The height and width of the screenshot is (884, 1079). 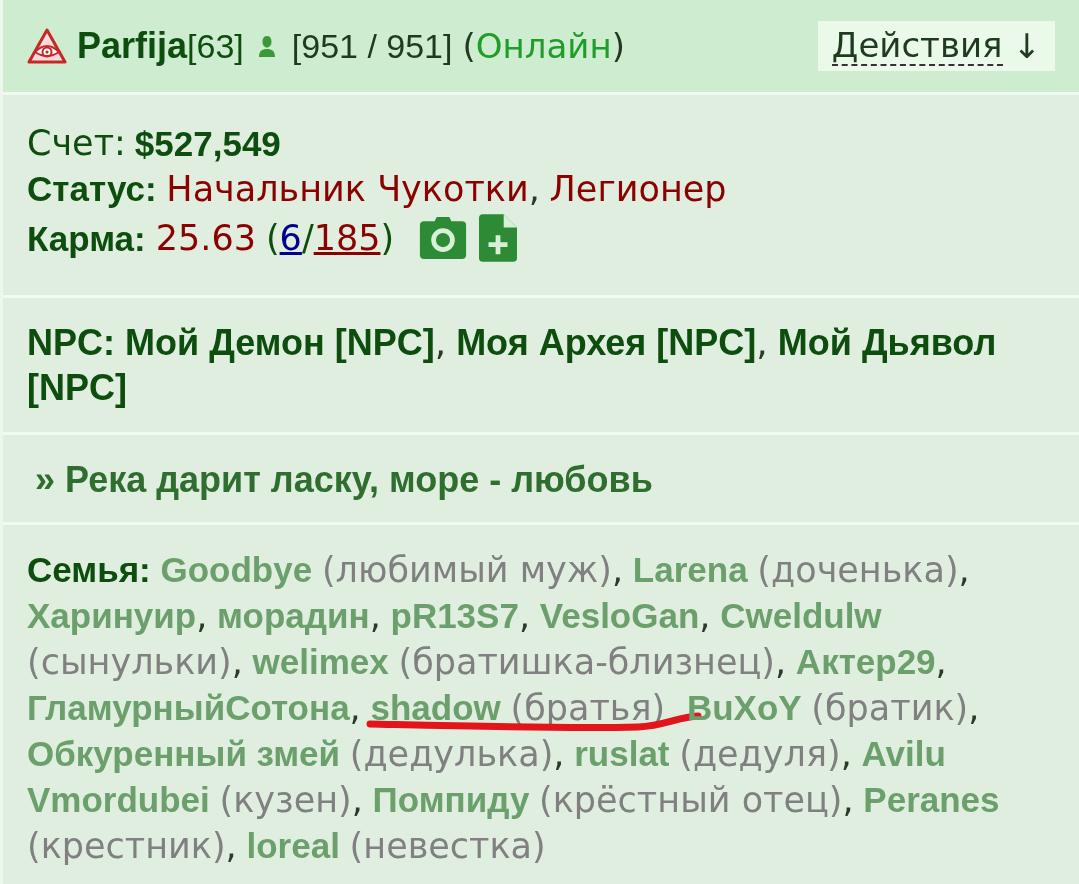 I want to click on family-member-link: VesloGan, so click(x=619, y=615).